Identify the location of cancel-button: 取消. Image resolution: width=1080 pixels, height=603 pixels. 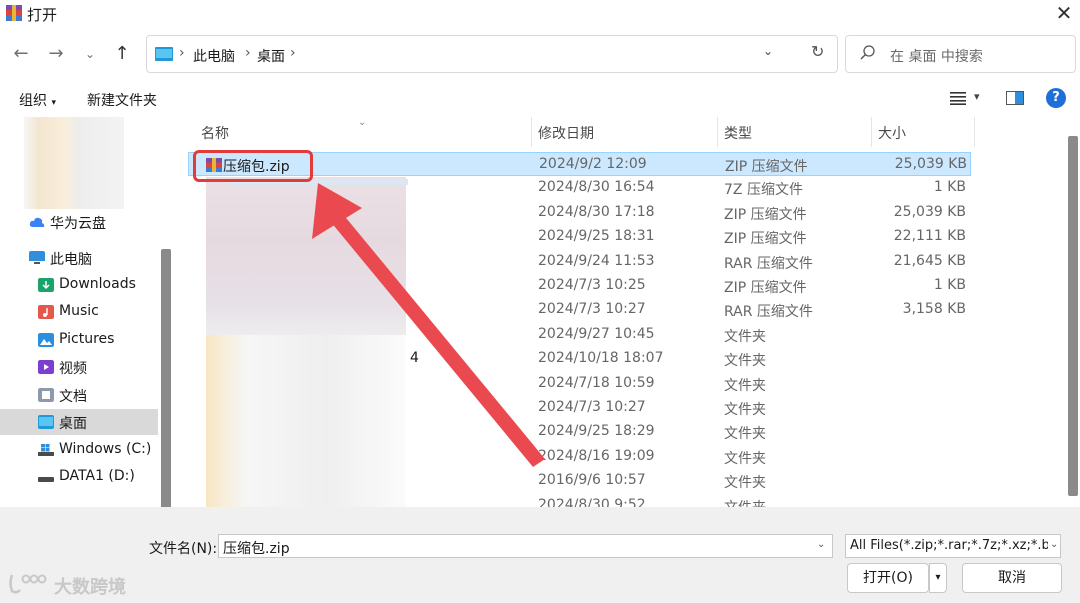
(1012, 578).